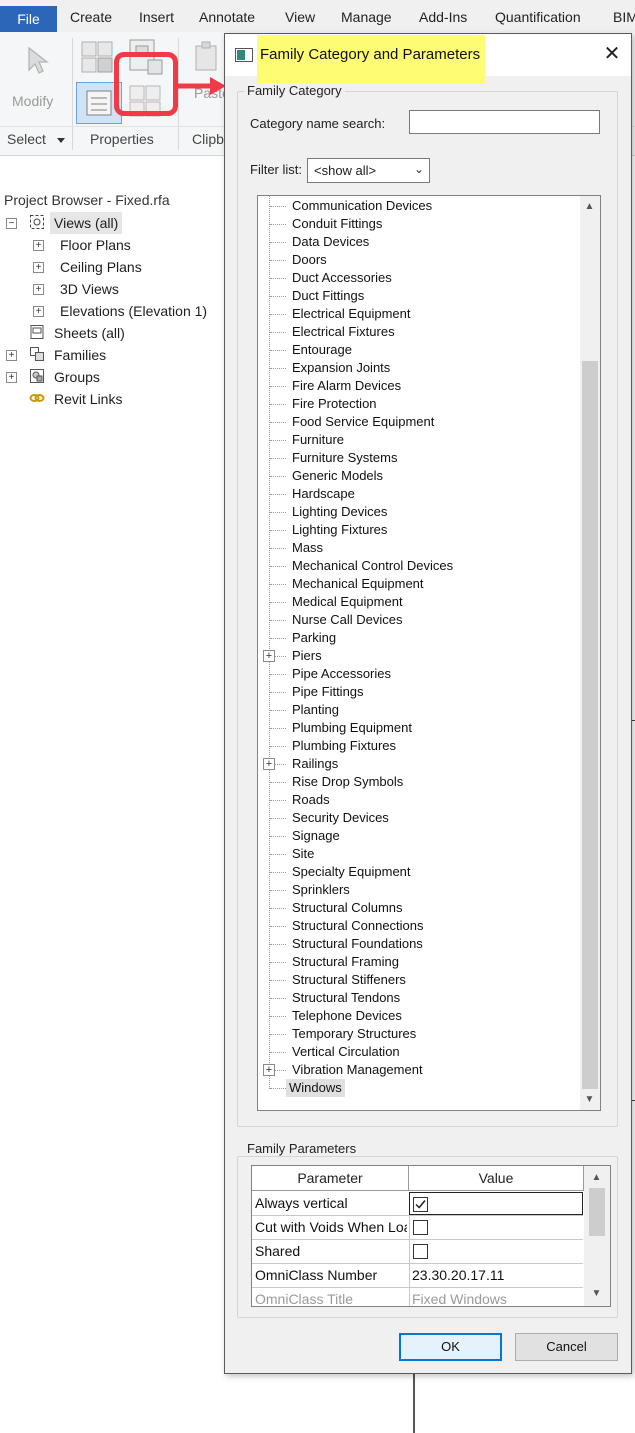 The height and width of the screenshot is (1433, 635). What do you see at coordinates (11, 355) in the screenshot?
I see `expand-families-toggle: +` at bounding box center [11, 355].